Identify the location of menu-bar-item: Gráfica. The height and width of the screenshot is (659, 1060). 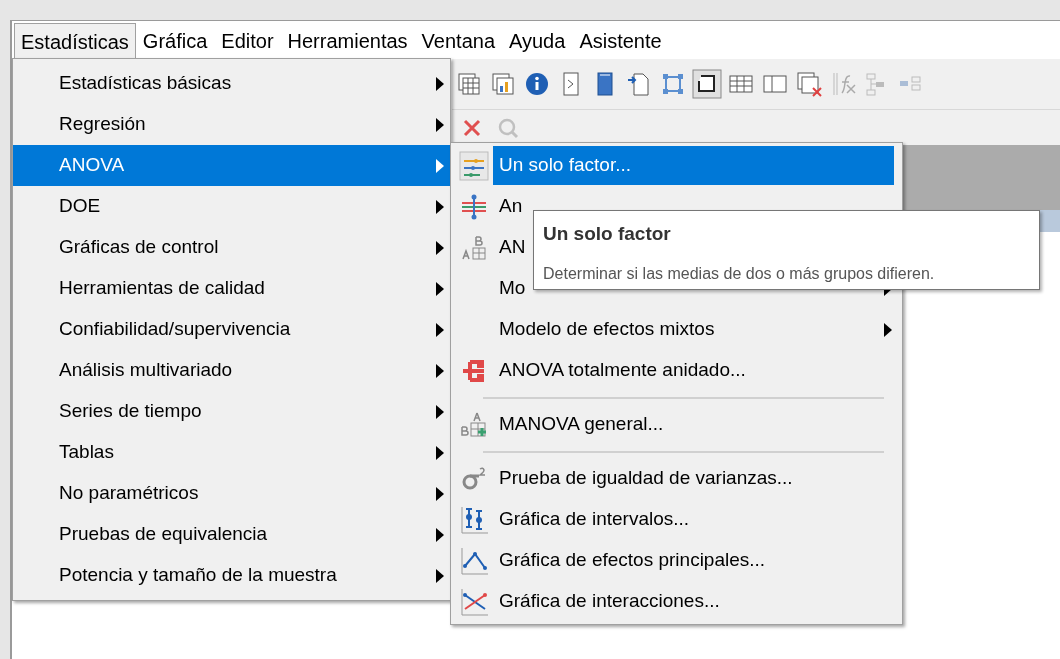
(175, 41).